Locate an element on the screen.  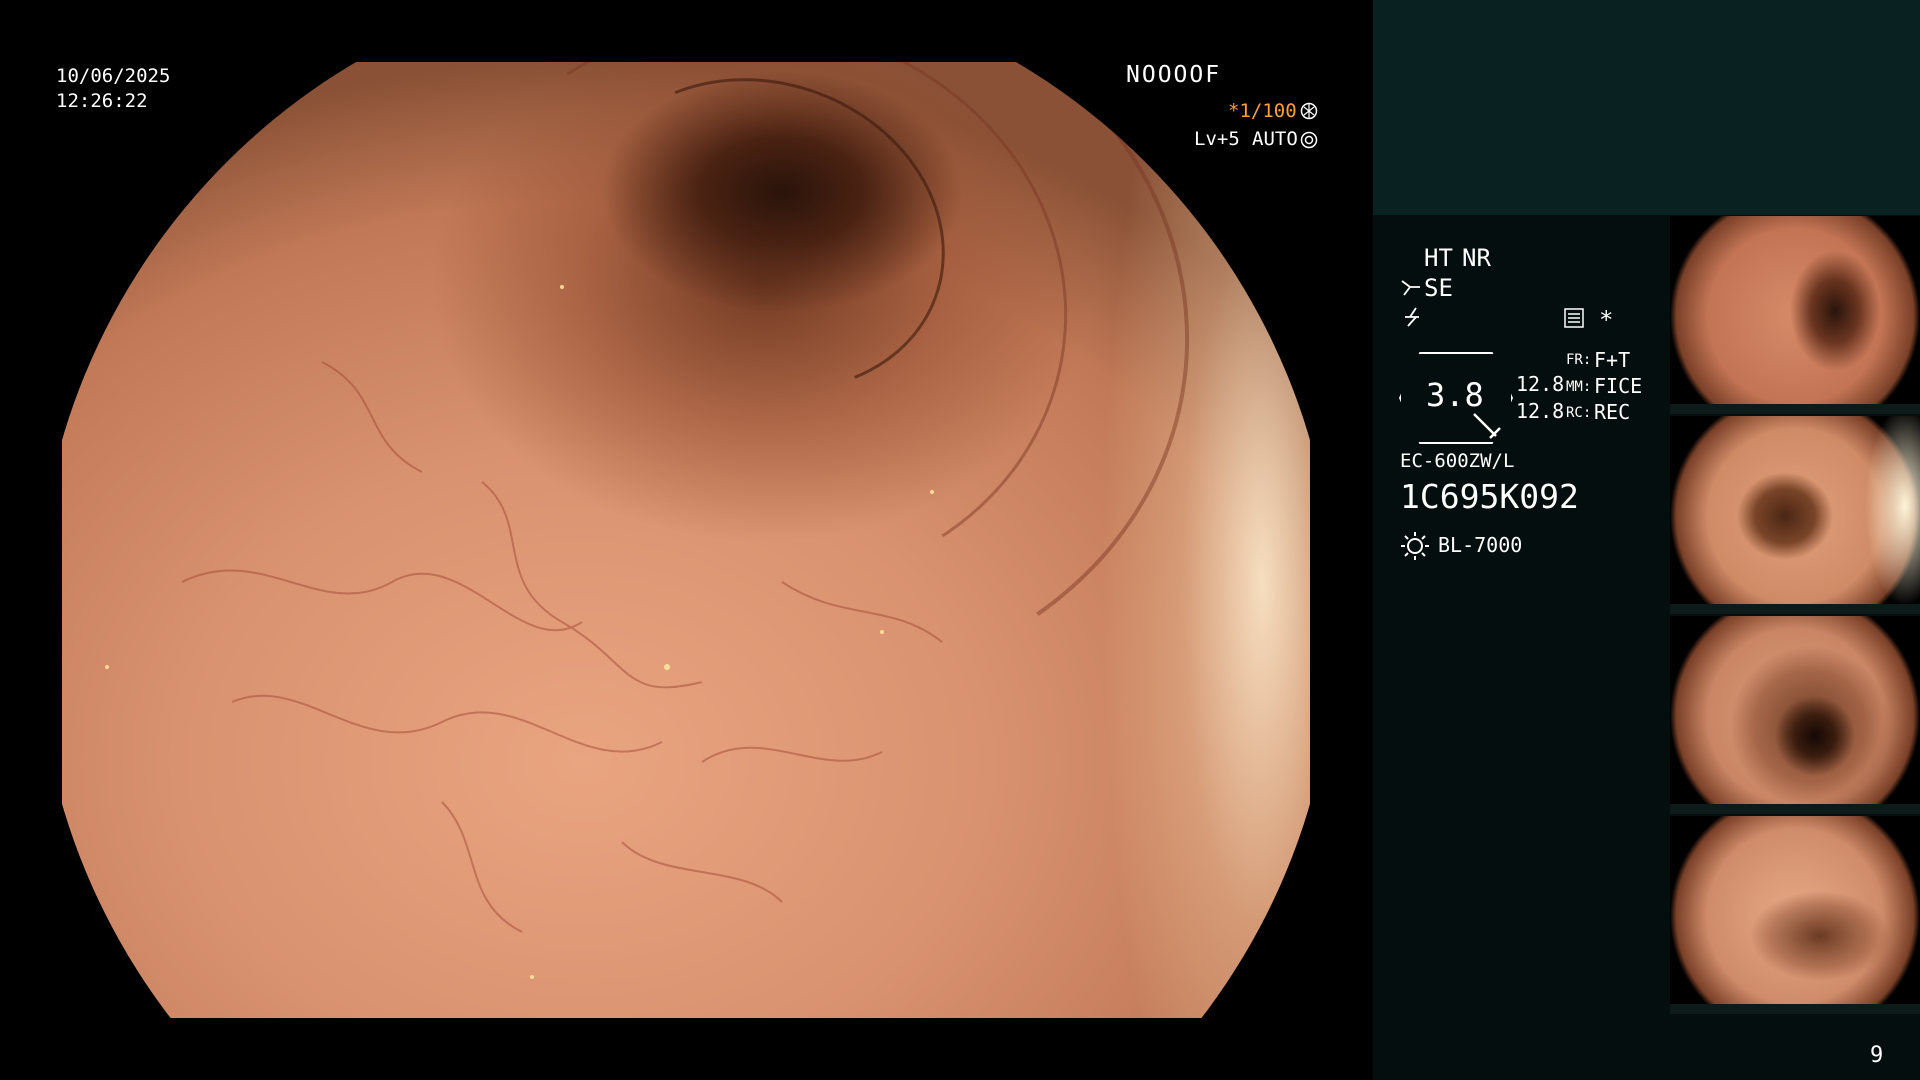
ht-label: HT is located at coordinates (1438, 258).